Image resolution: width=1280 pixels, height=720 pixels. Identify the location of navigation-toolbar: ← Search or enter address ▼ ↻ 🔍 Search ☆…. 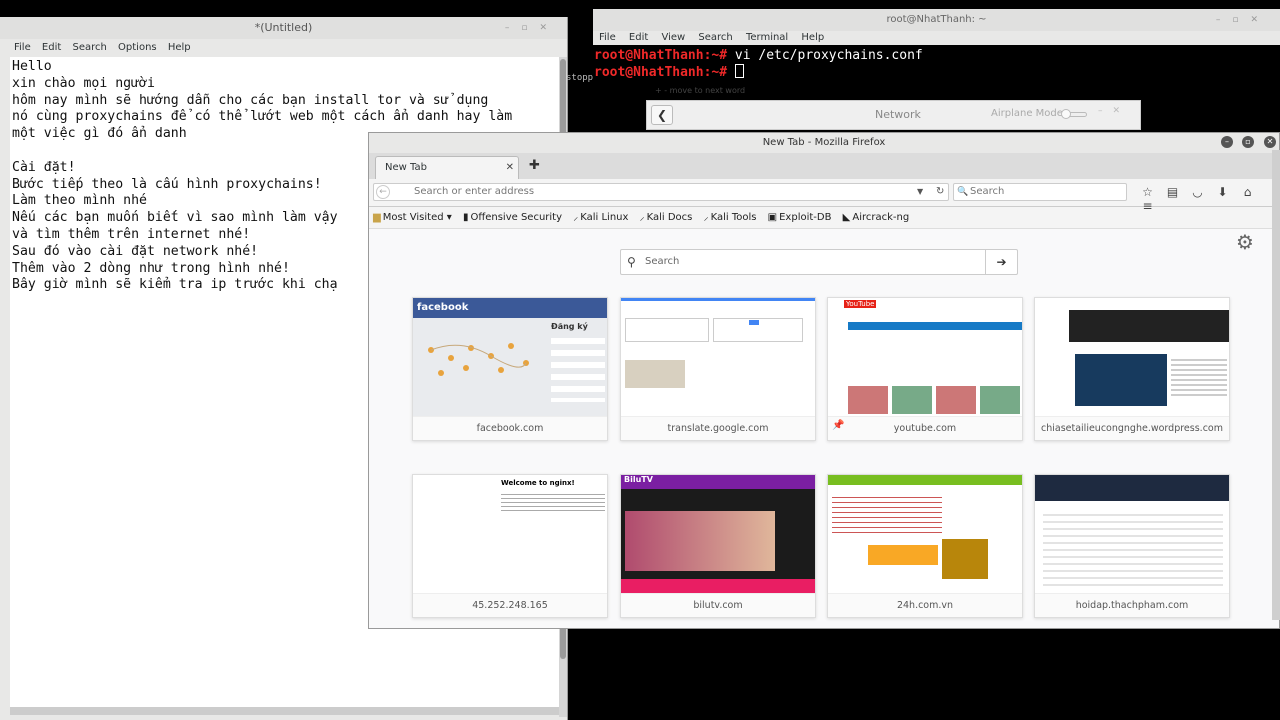
(824, 196).